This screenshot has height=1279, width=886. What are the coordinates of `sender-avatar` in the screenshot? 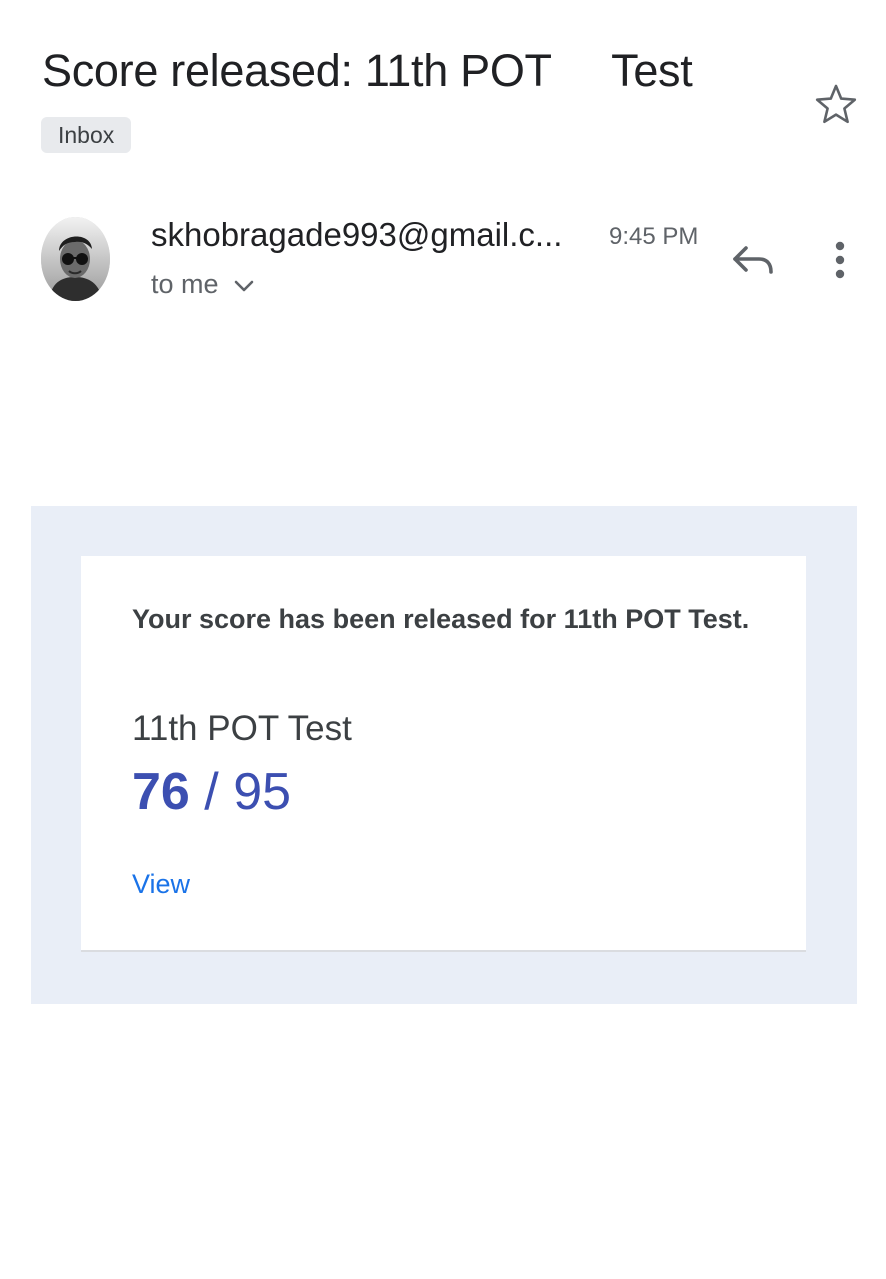 It's located at (75, 259).